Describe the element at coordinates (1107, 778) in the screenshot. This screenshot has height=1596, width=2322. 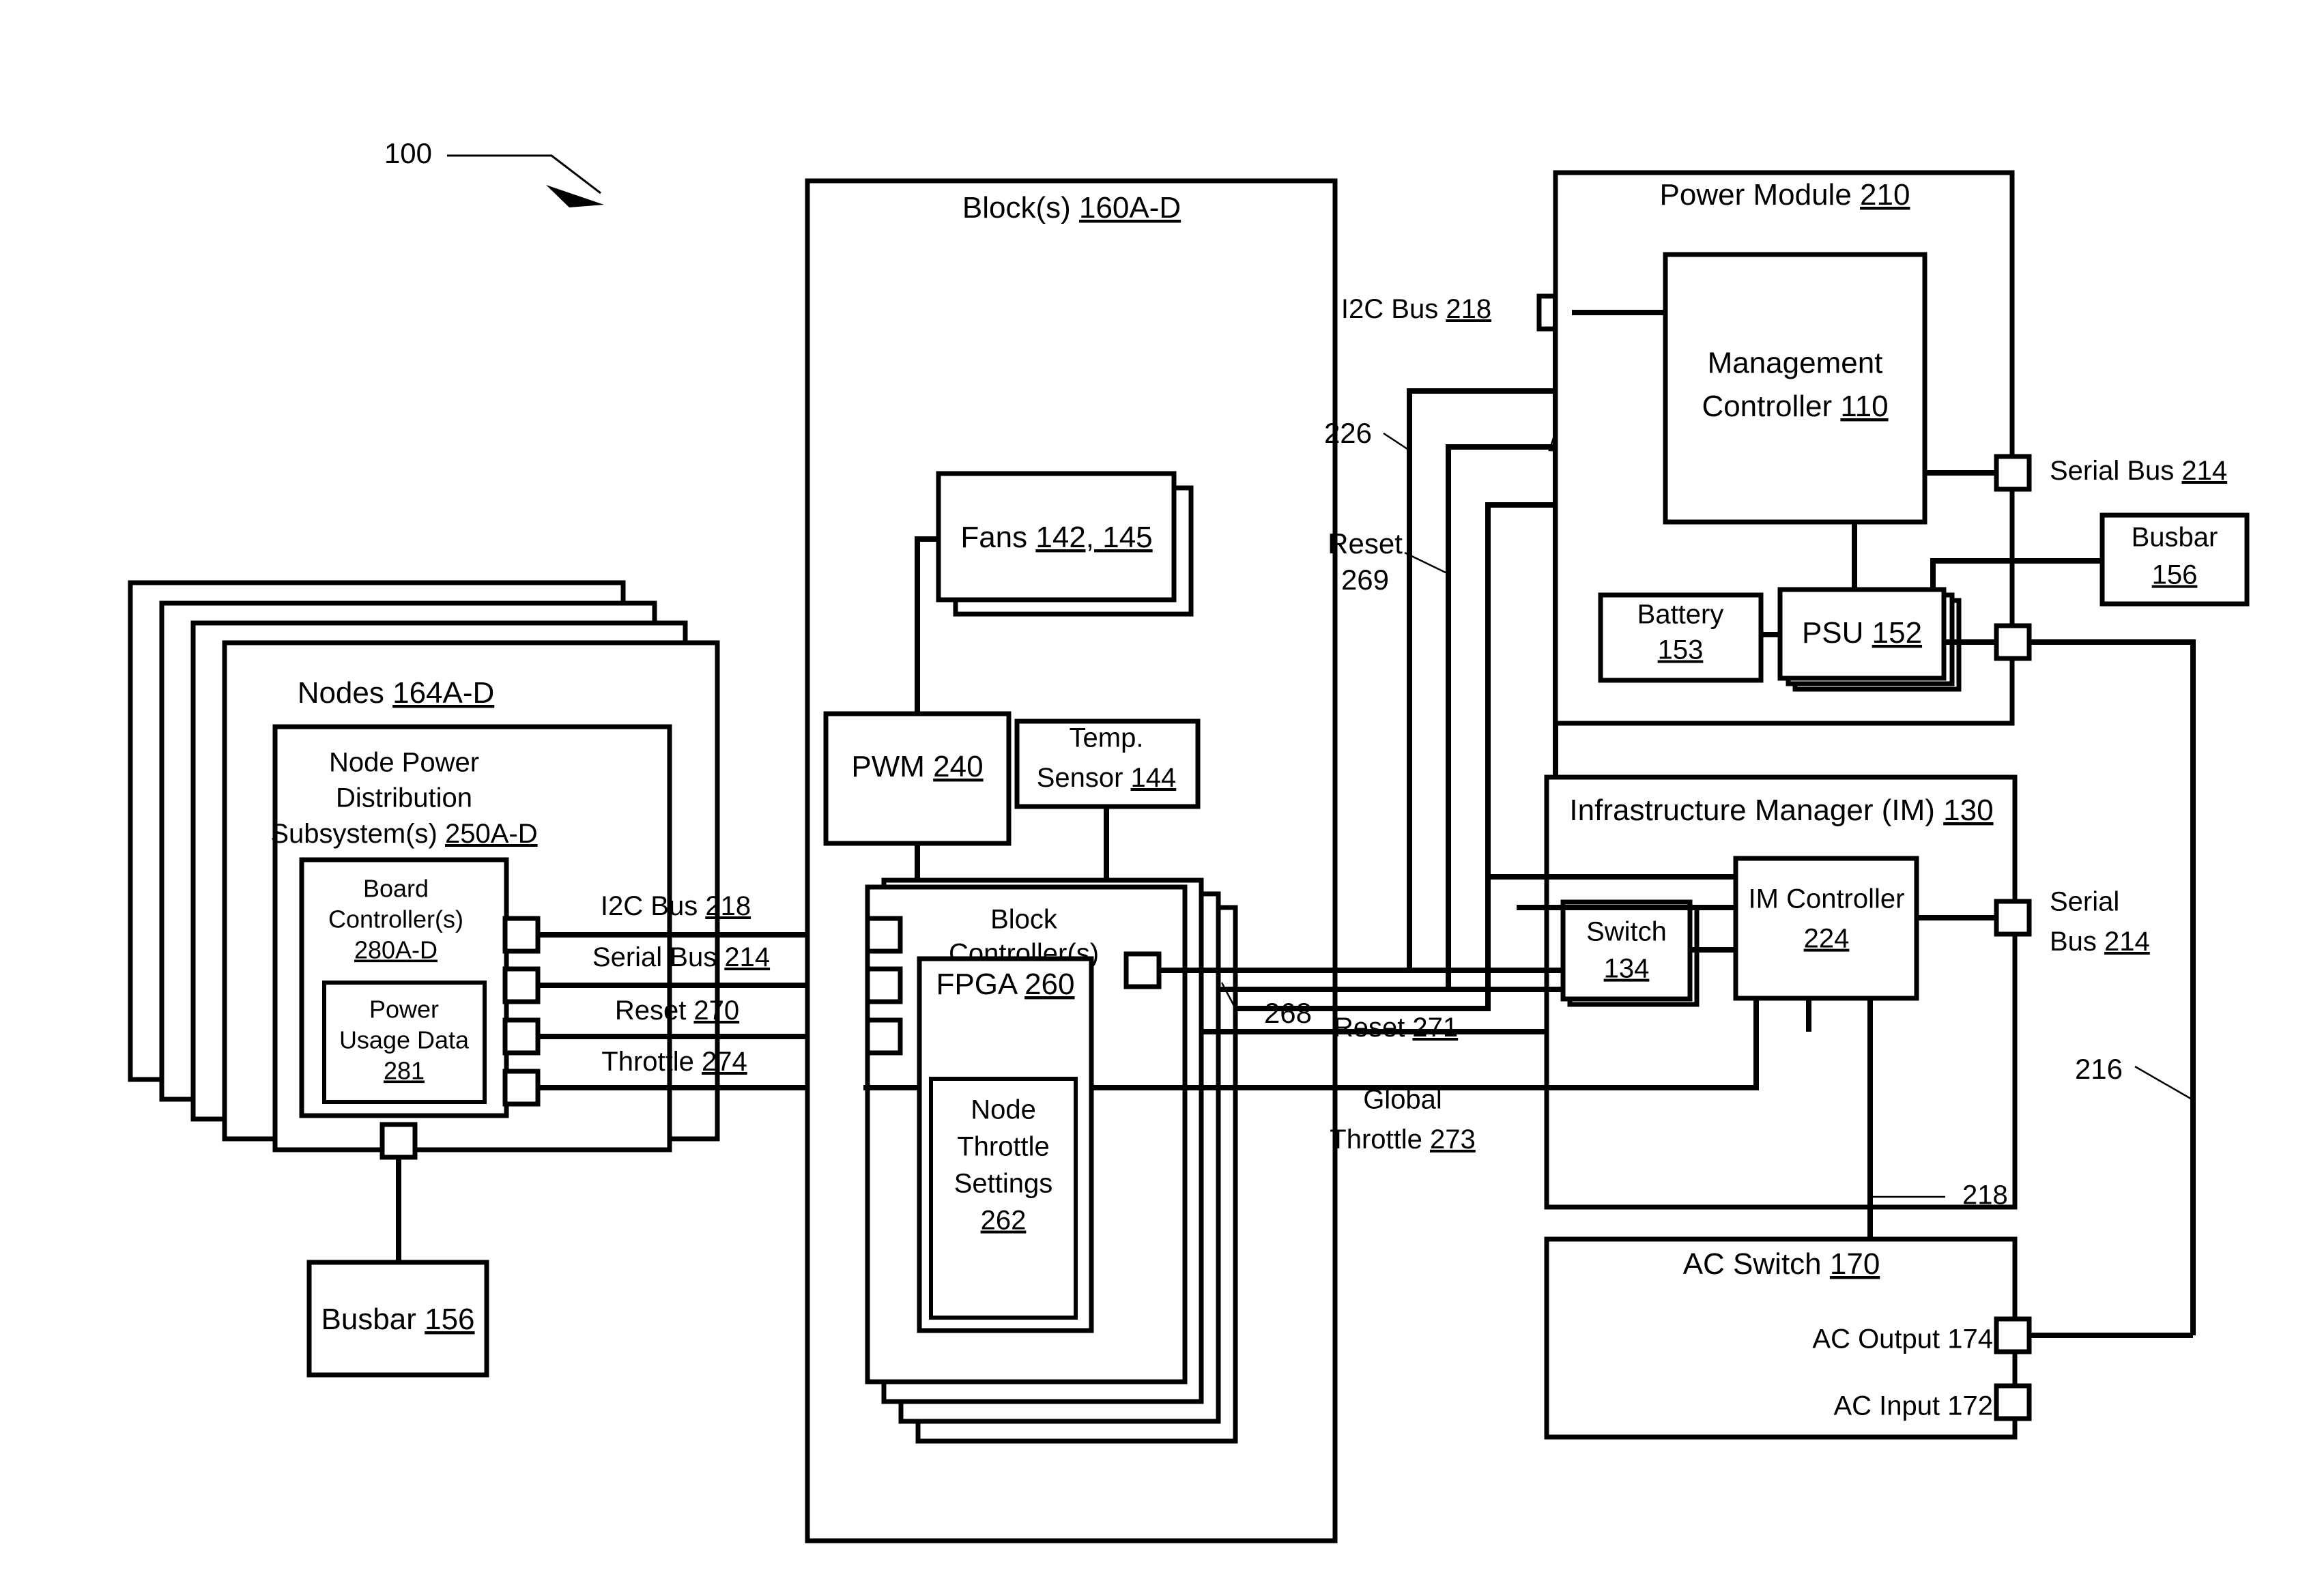
I see `temp-sensor-line2: Sensor 144` at that location.